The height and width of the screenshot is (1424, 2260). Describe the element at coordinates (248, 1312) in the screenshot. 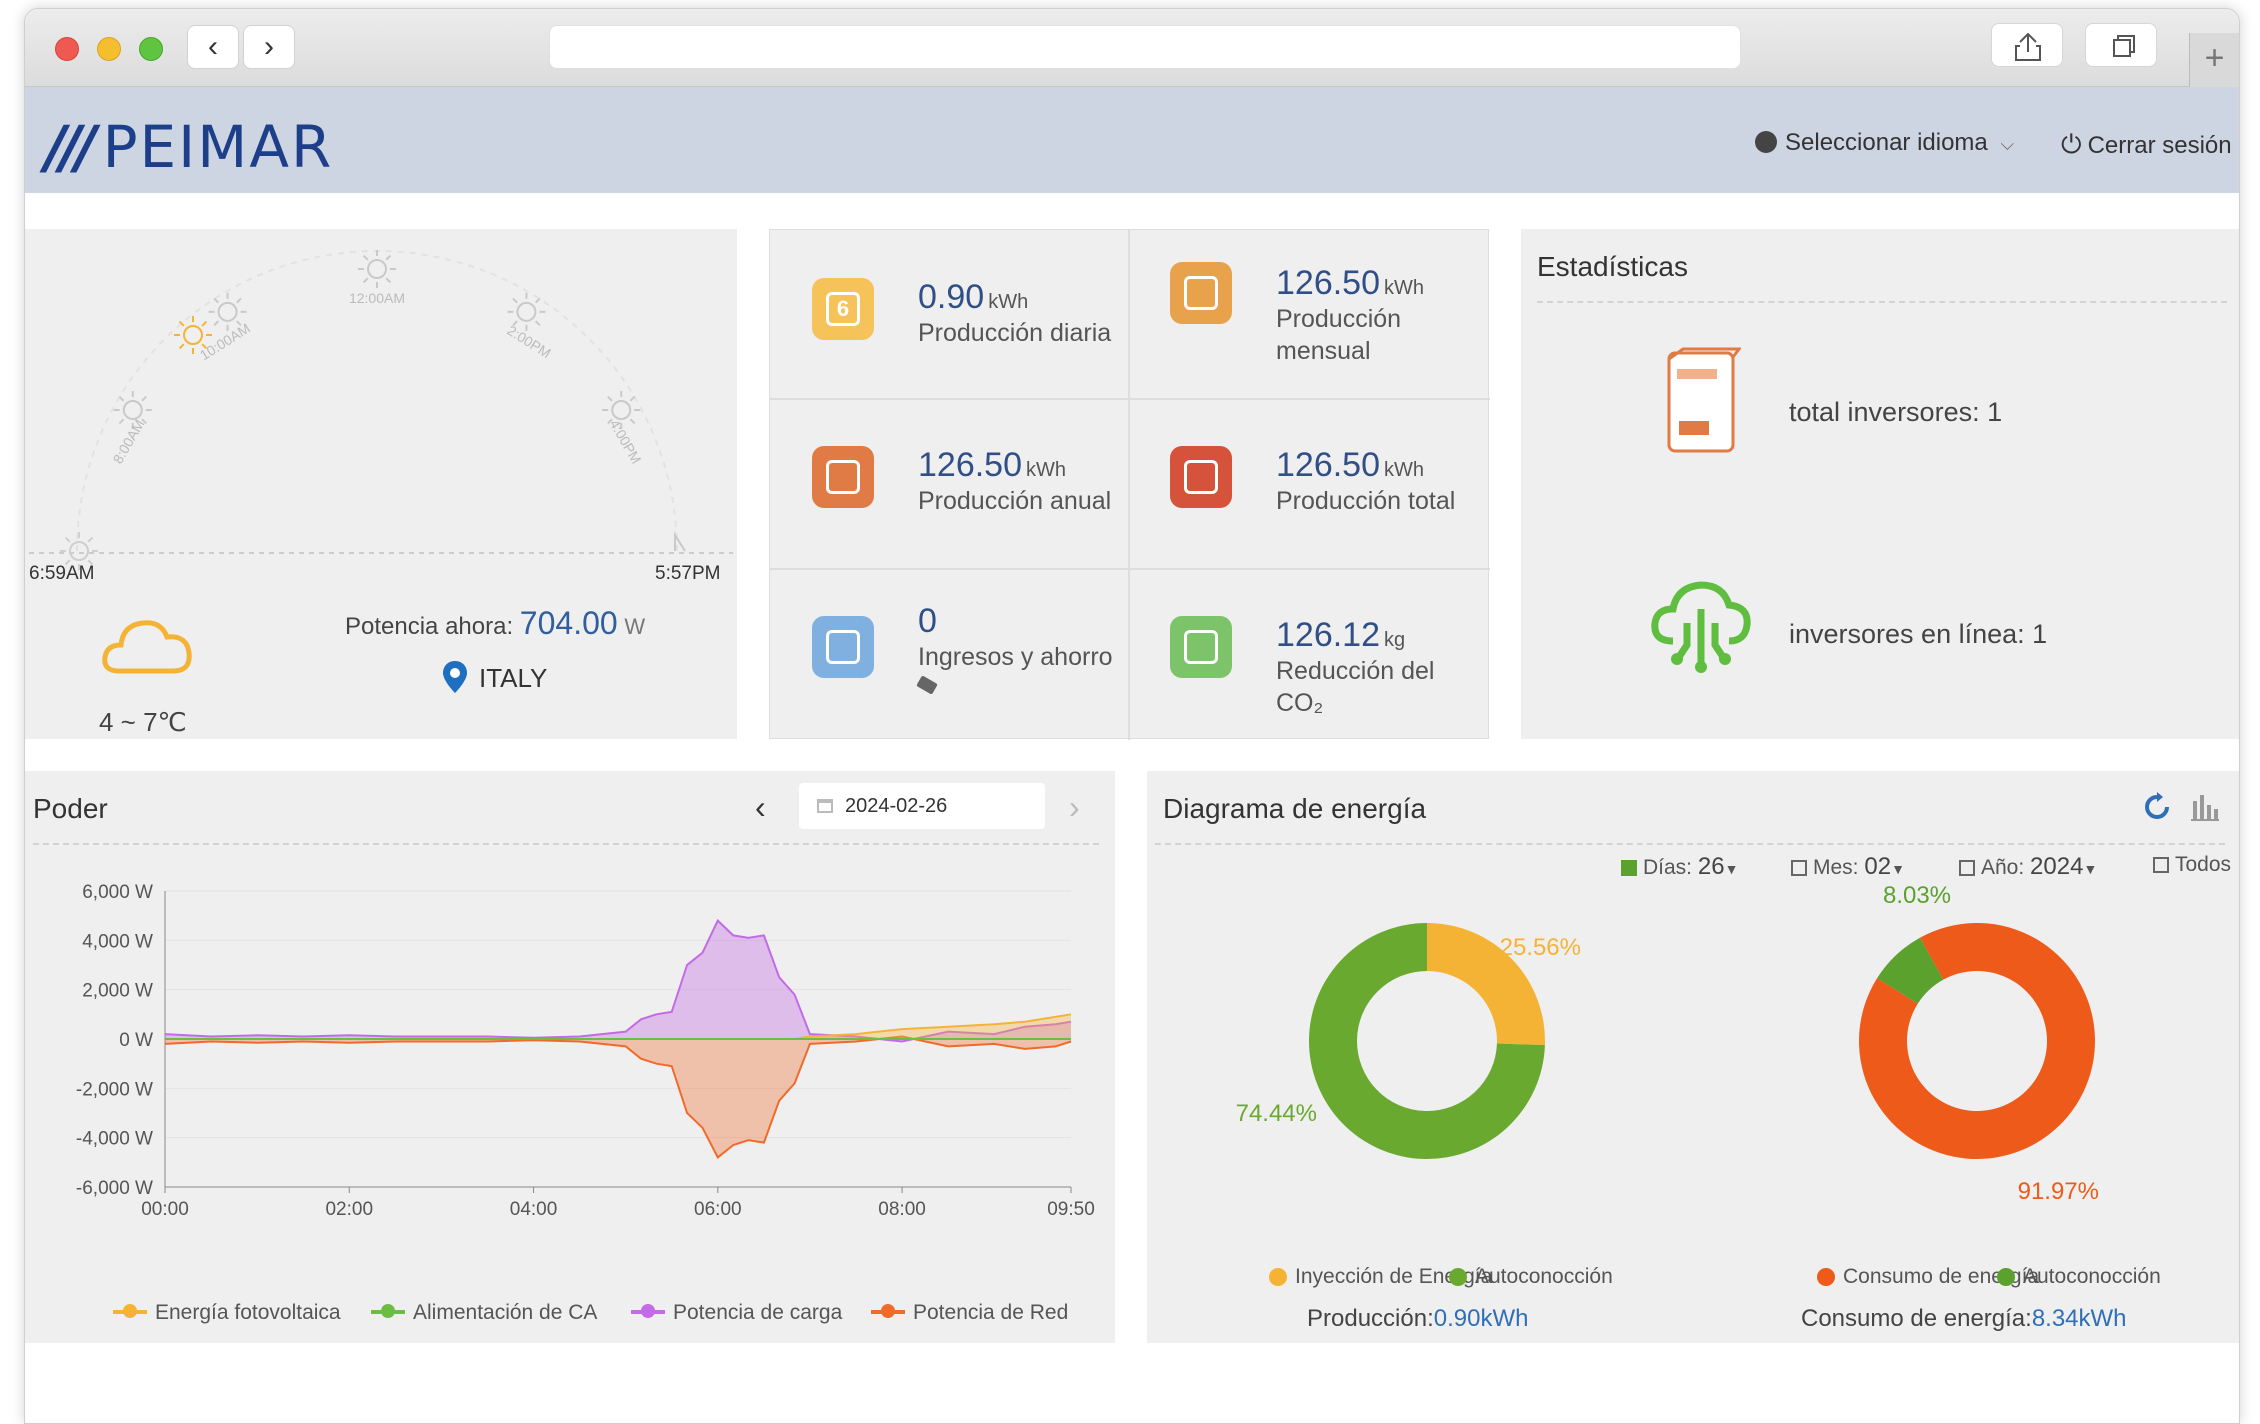

I see `legend-label: Energía fotovoltaica` at that location.